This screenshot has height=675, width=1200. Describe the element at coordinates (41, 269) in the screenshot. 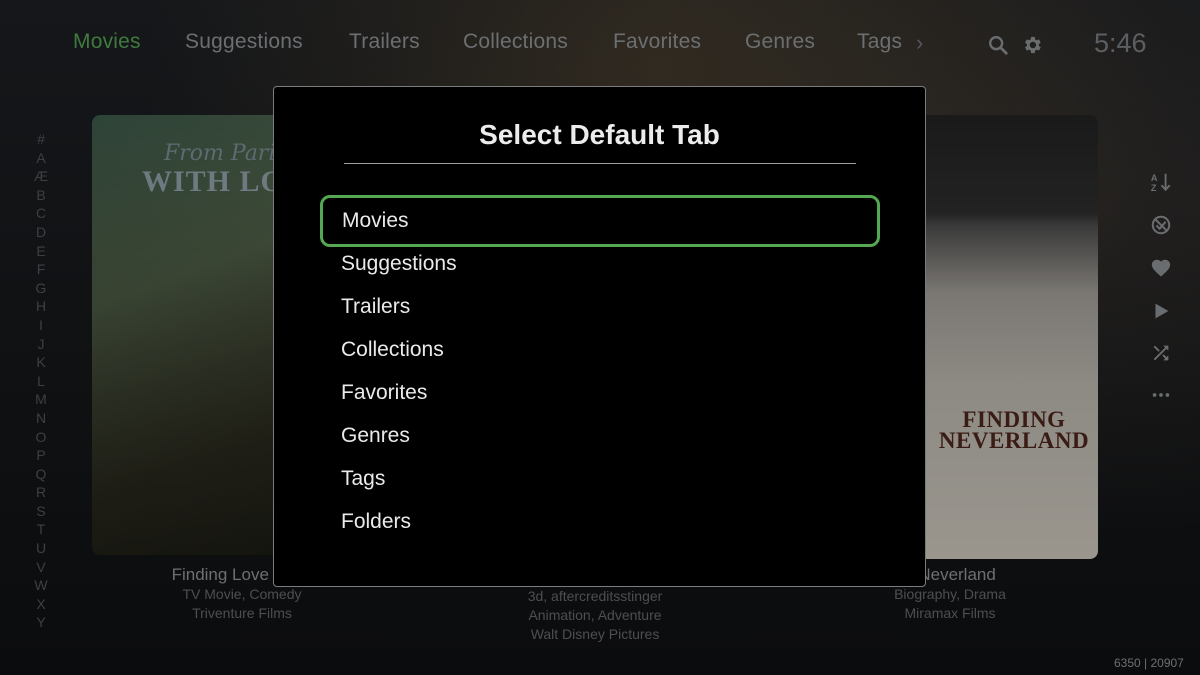

I see `alpha-letter: F` at that location.